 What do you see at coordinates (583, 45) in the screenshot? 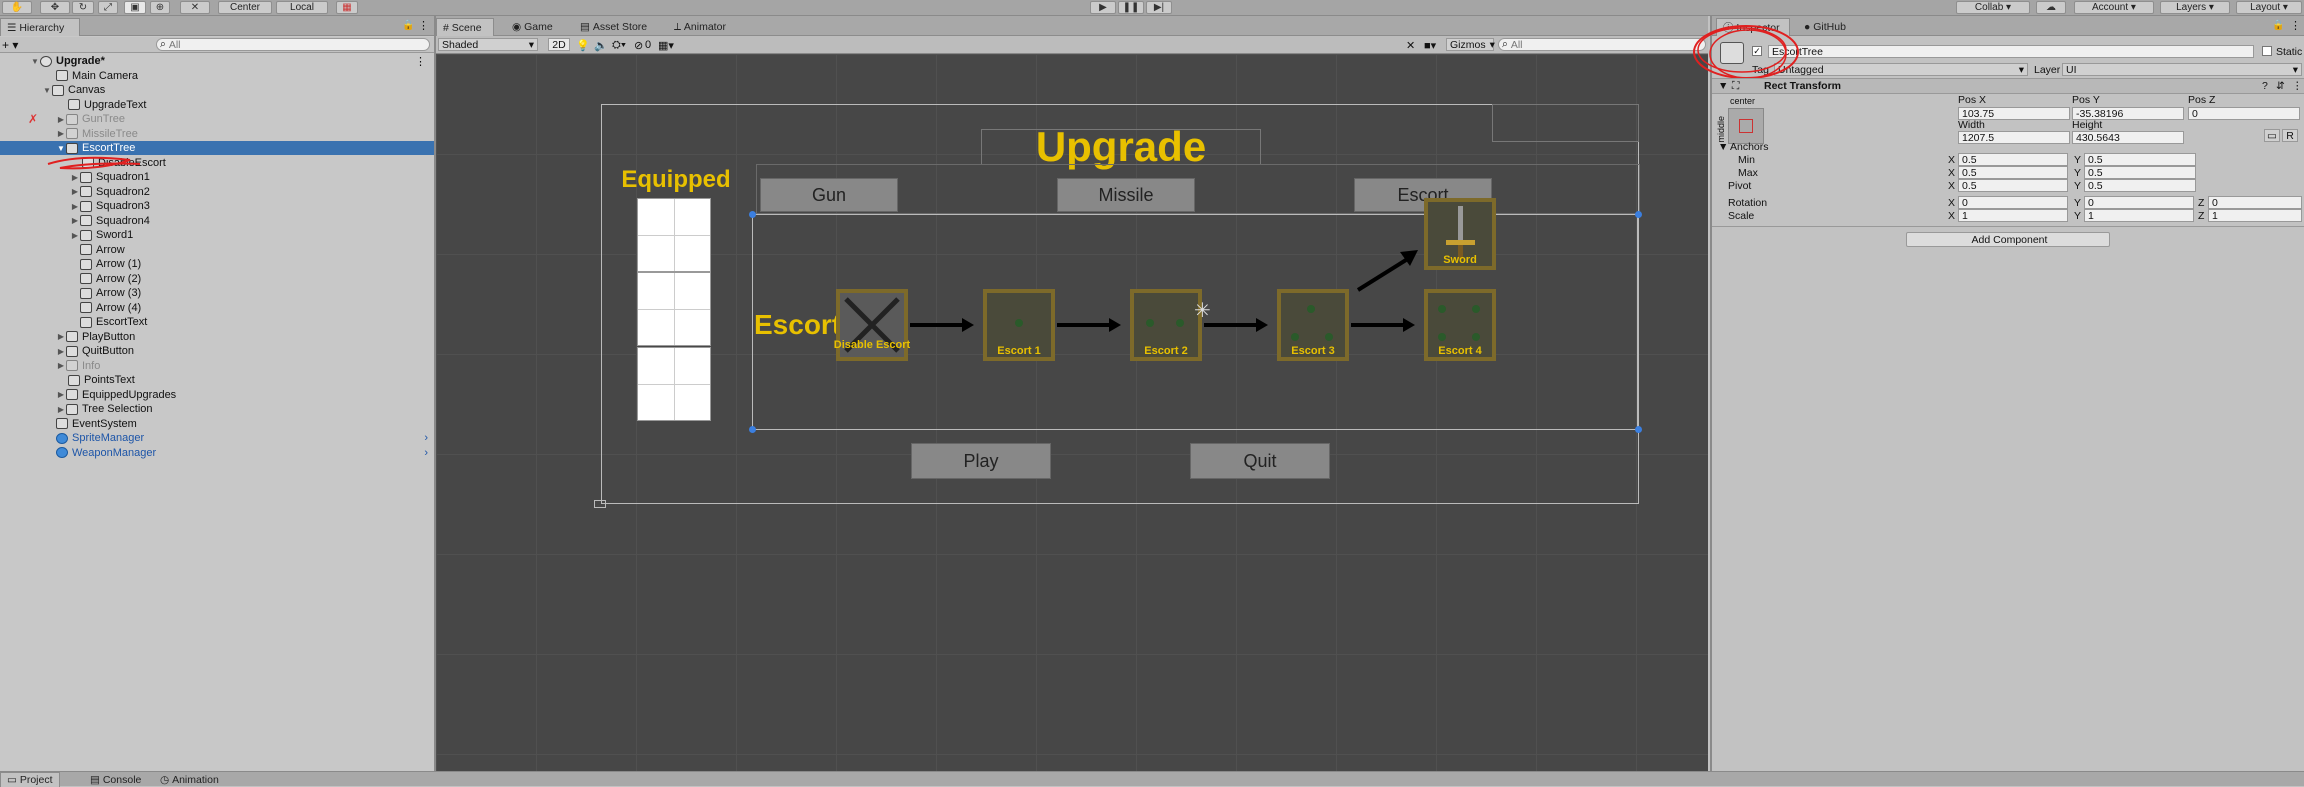
I see `lighting-icon: 💡` at bounding box center [583, 45].